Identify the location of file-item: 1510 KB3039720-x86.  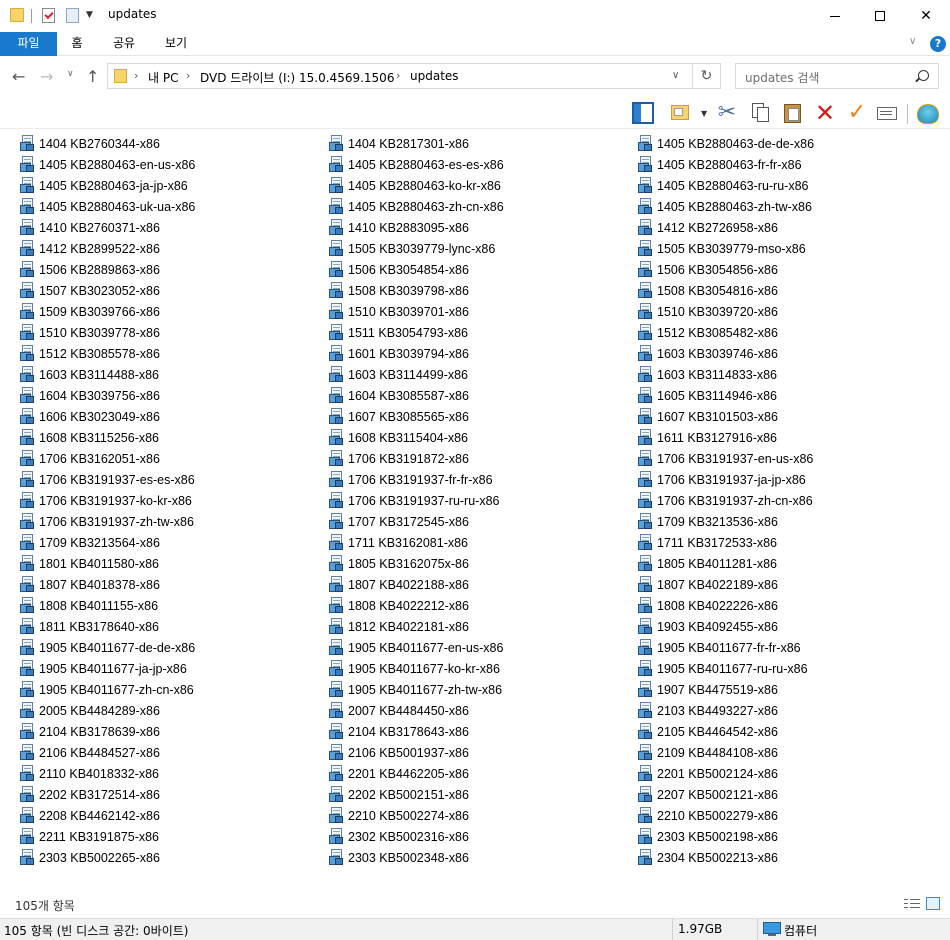
(788, 311).